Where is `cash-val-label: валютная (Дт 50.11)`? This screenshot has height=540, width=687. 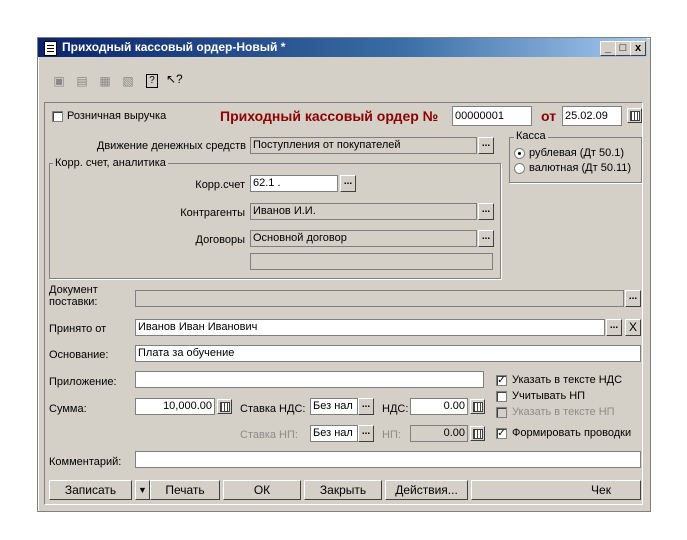
cash-val-label: валютная (Дт 50.11) is located at coordinates (580, 168).